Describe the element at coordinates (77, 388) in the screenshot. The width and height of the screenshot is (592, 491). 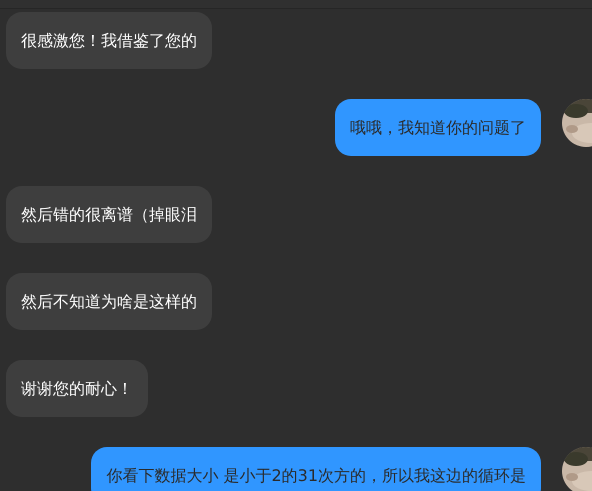
I see `received-message-bubble: 谢谢您的耐心！` at that location.